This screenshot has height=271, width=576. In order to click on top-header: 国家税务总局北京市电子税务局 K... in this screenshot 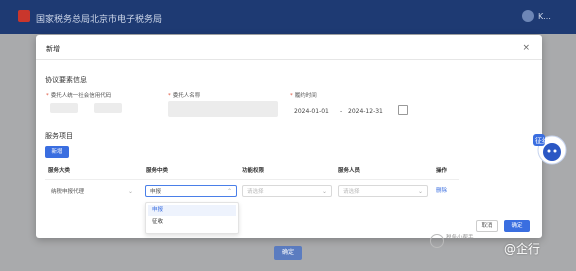, I will do `click(288, 17)`.